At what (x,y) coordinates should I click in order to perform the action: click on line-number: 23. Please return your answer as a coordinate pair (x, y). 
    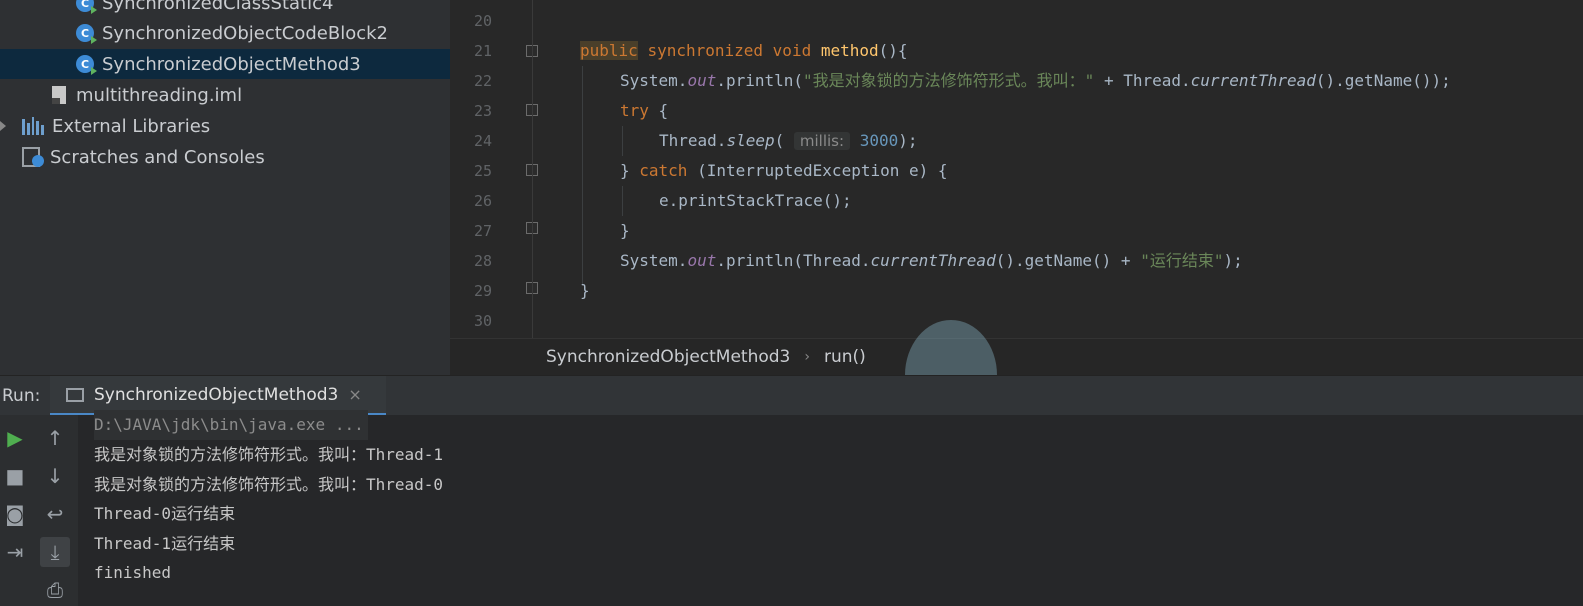
    Looking at the image, I should click on (482, 111).